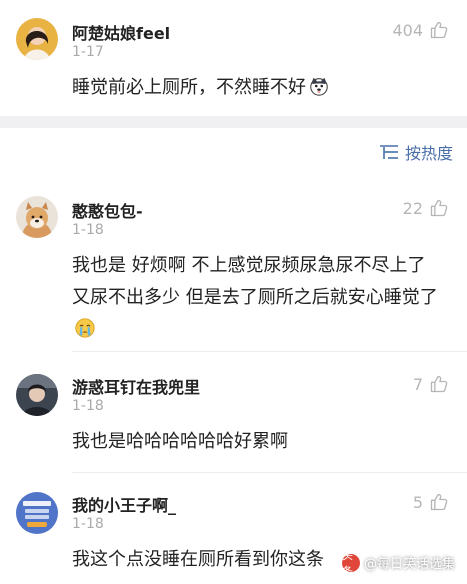 The height and width of the screenshot is (584, 467). I want to click on post-like-count: 404, so click(407, 30).